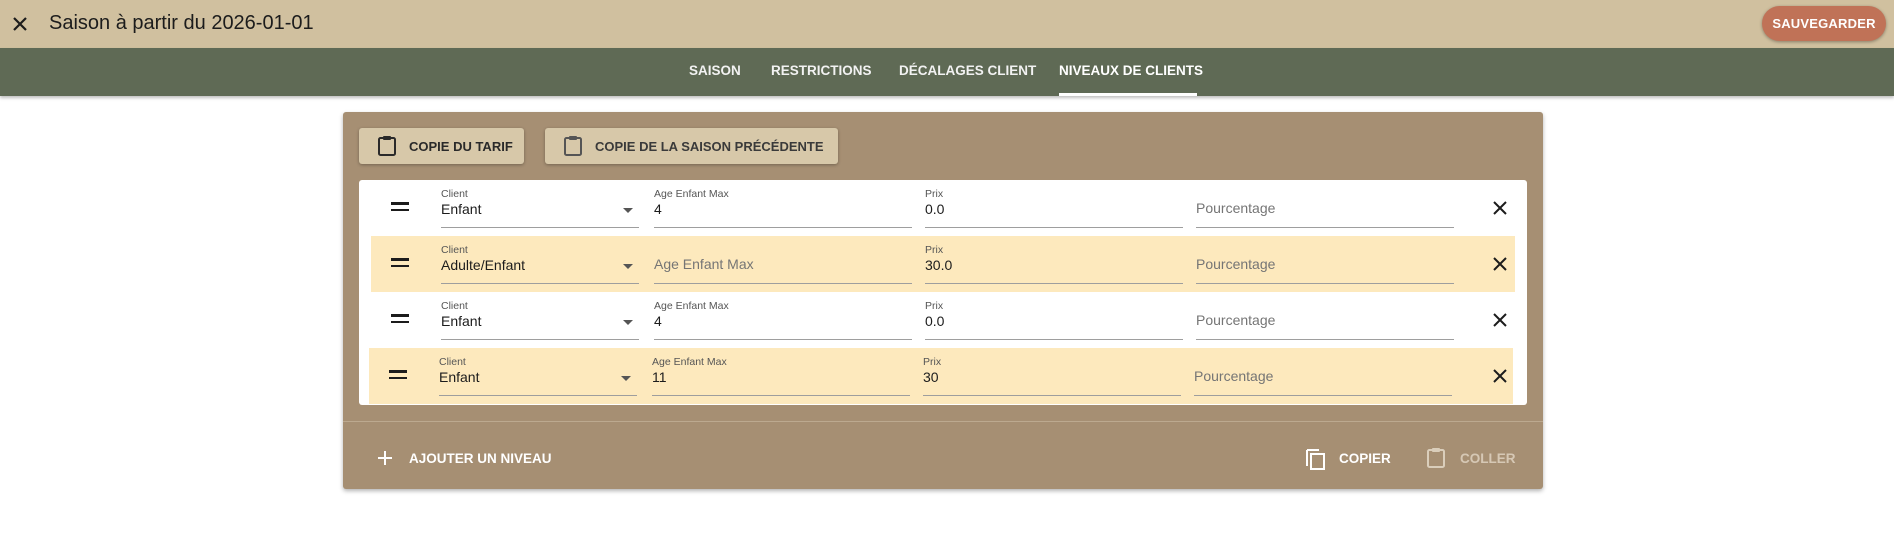  What do you see at coordinates (540, 264) in the screenshot?
I see `client-select: Client Adulte/Enfant` at bounding box center [540, 264].